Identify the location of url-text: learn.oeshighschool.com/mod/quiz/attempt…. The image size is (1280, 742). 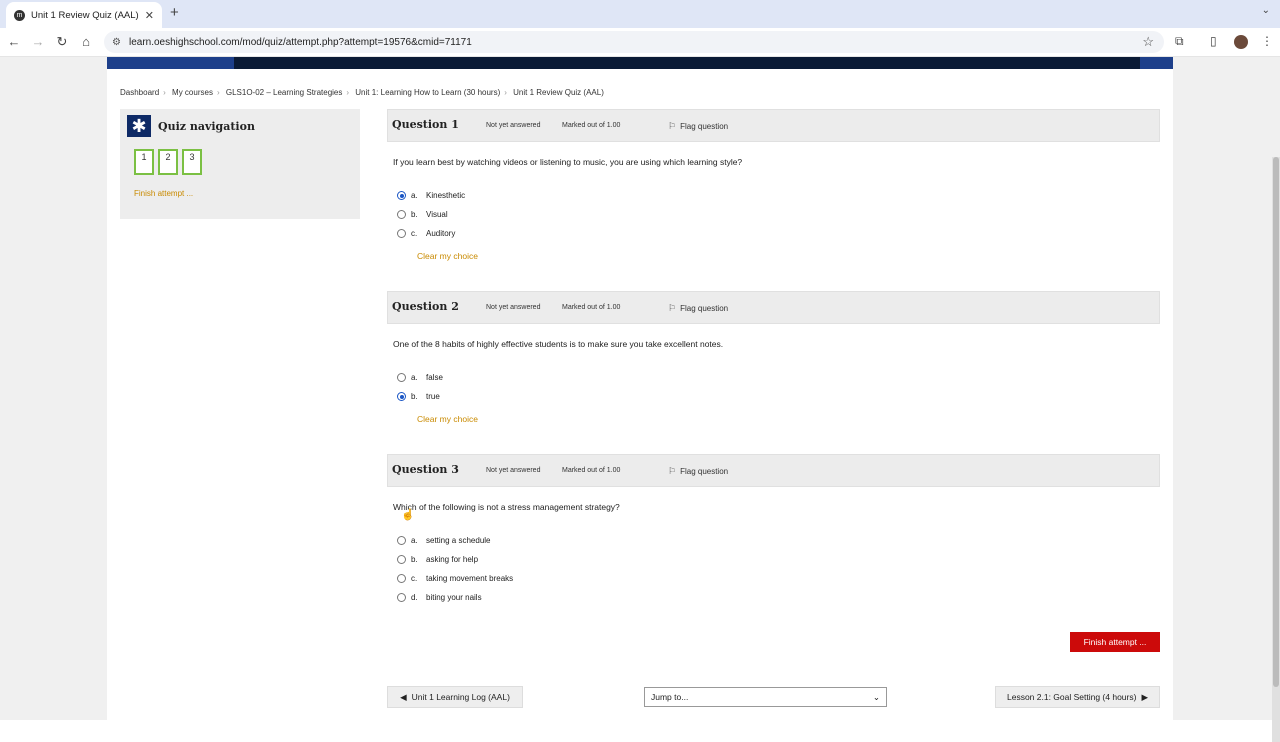
(300, 42).